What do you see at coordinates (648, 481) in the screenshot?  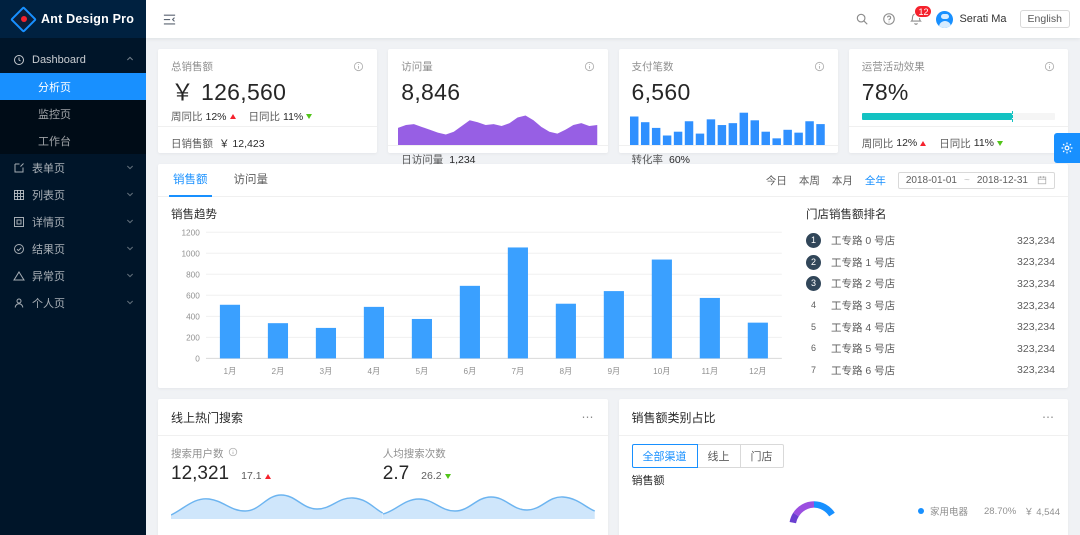 I see `donut-chart-label: 销售额` at bounding box center [648, 481].